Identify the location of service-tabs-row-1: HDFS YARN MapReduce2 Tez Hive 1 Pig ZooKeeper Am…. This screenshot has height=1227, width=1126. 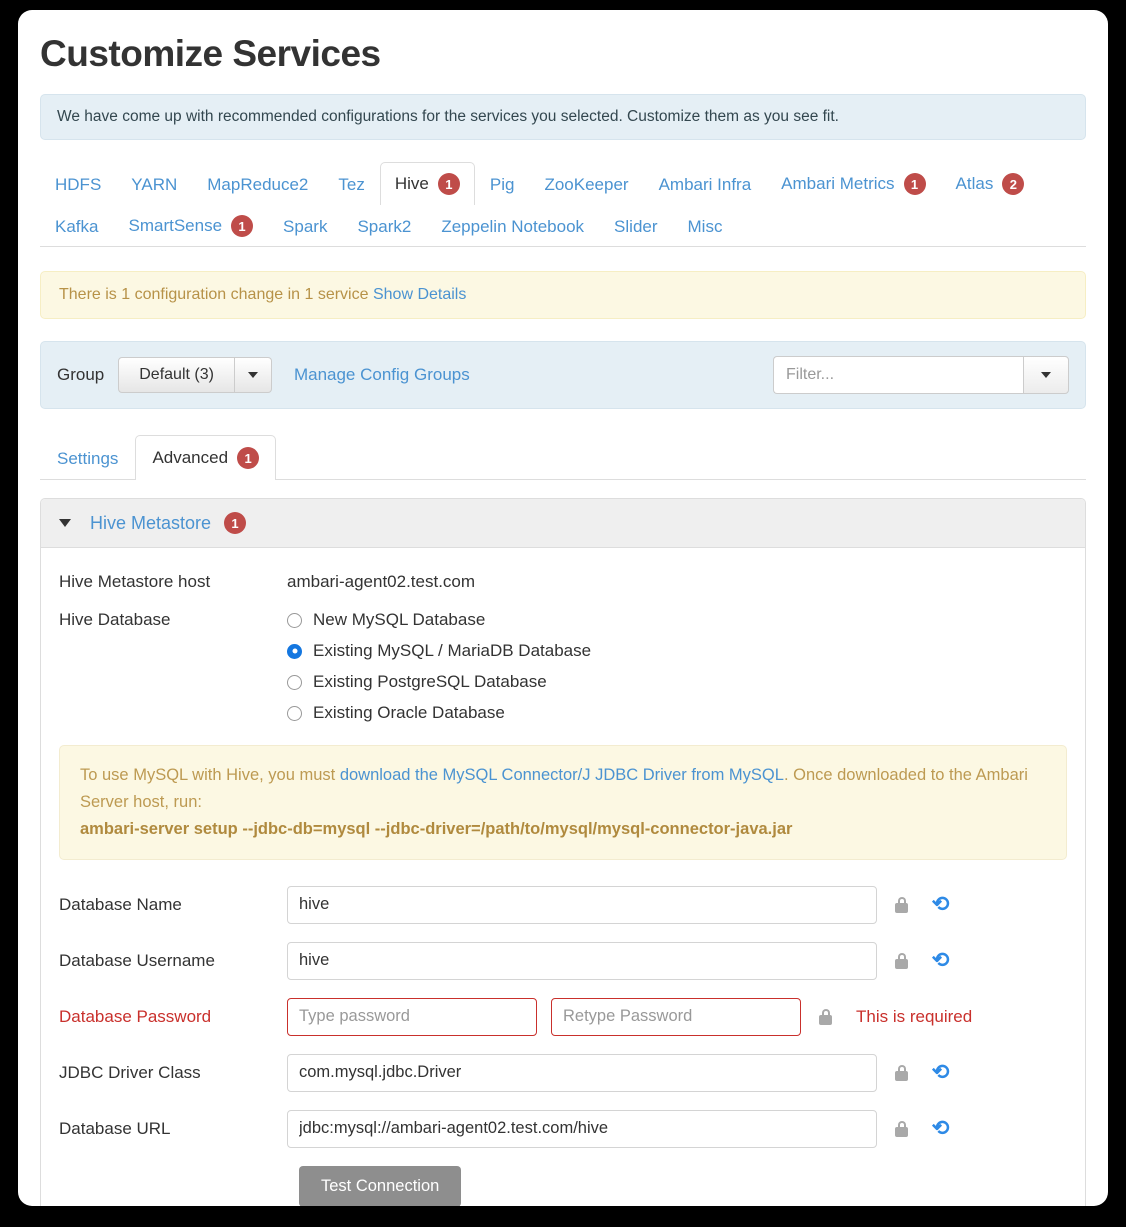
(563, 184).